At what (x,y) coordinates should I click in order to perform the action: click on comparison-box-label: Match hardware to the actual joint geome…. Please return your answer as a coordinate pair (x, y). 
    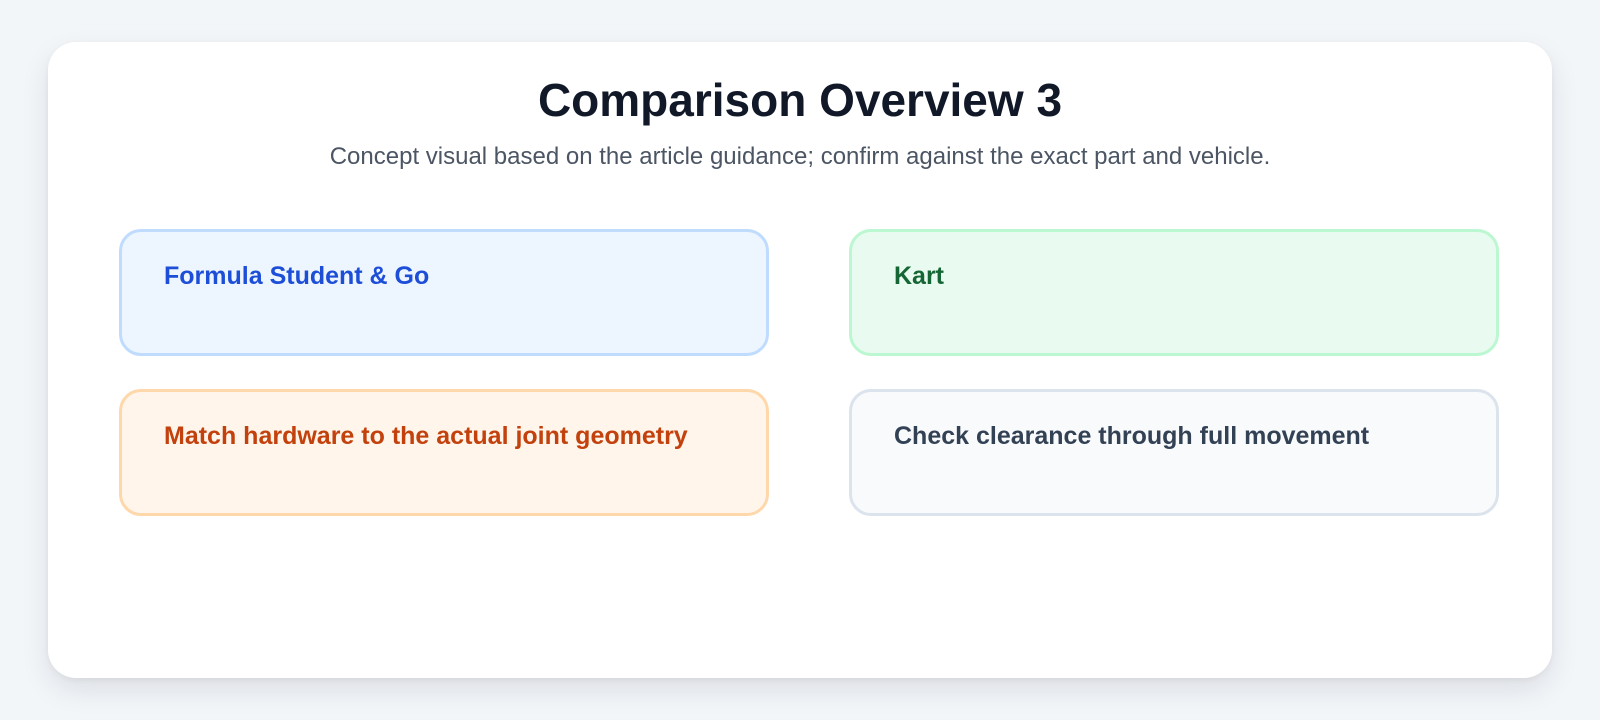
    Looking at the image, I should click on (426, 436).